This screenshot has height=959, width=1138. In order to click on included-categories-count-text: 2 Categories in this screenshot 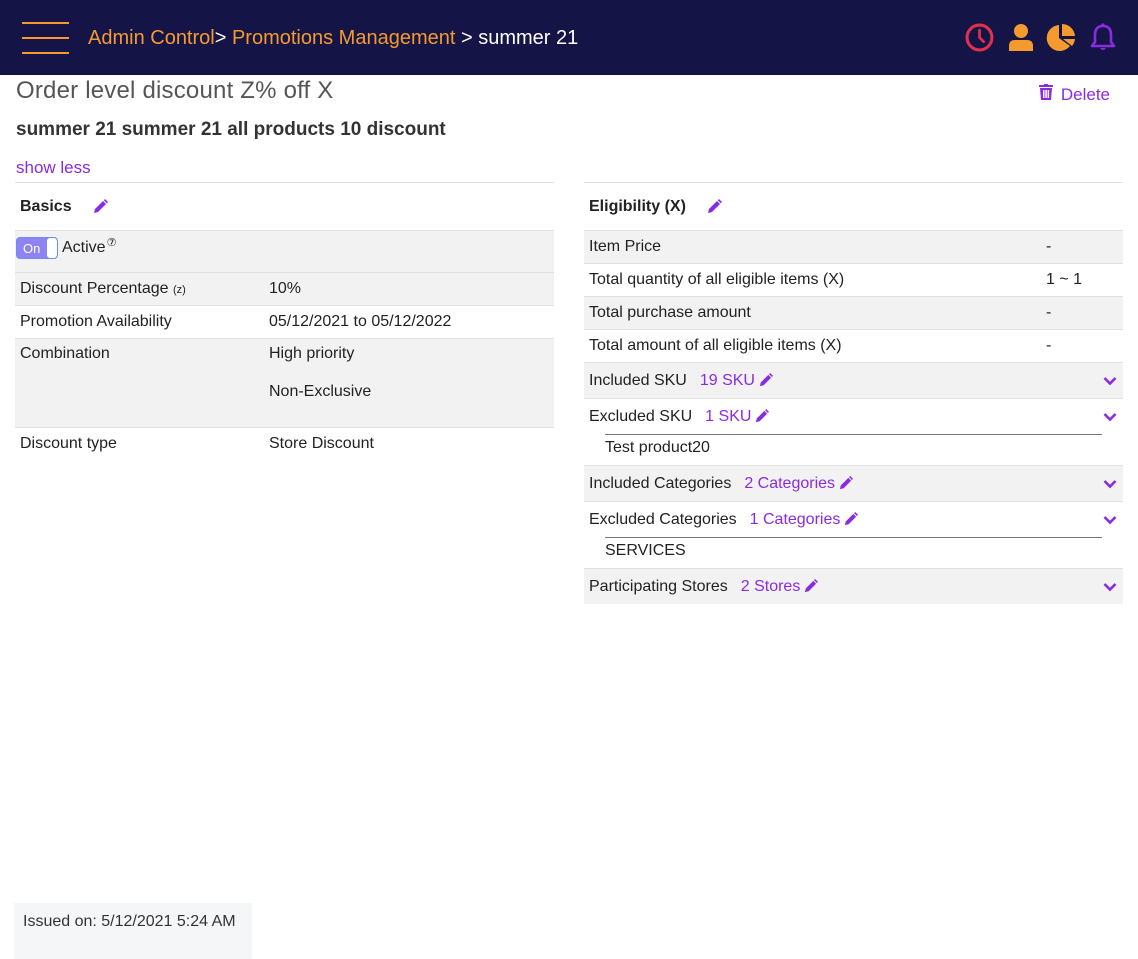, I will do `click(790, 483)`.